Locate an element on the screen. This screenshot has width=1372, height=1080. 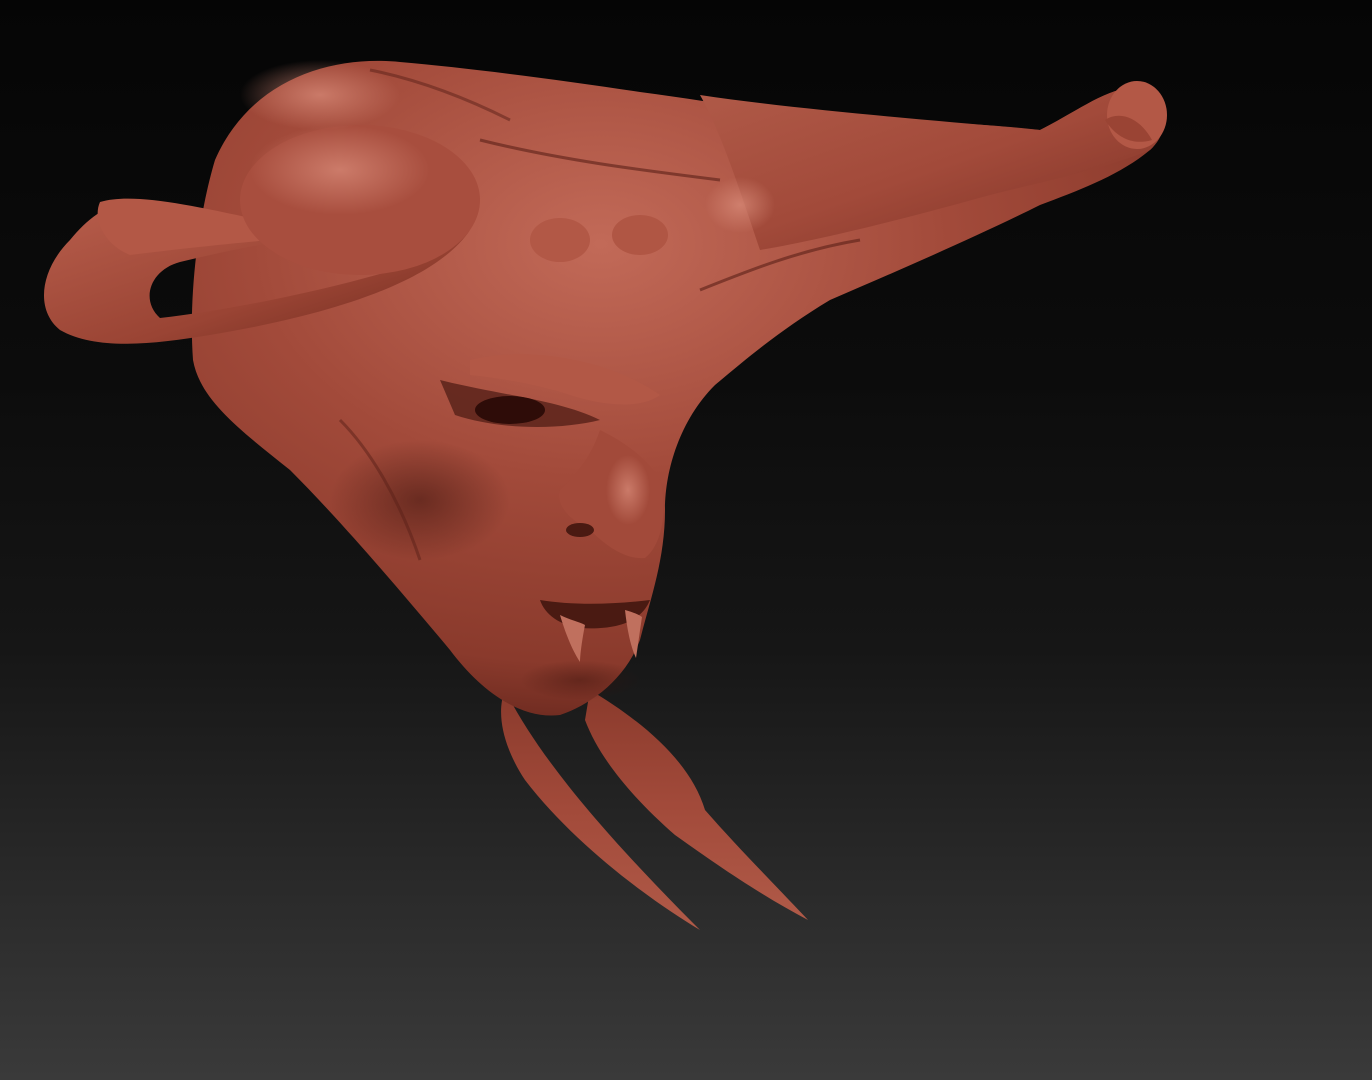
chin-shadow is located at coordinates (580, 680).